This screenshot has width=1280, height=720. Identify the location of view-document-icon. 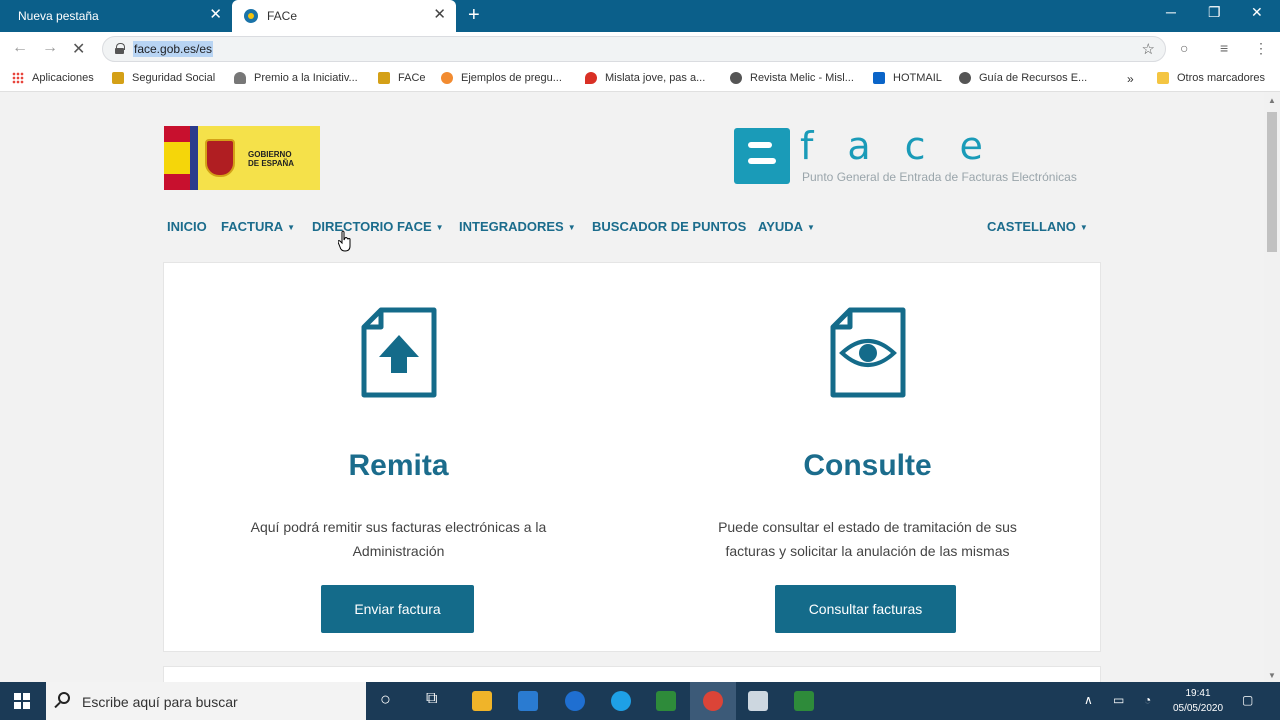
(868, 352).